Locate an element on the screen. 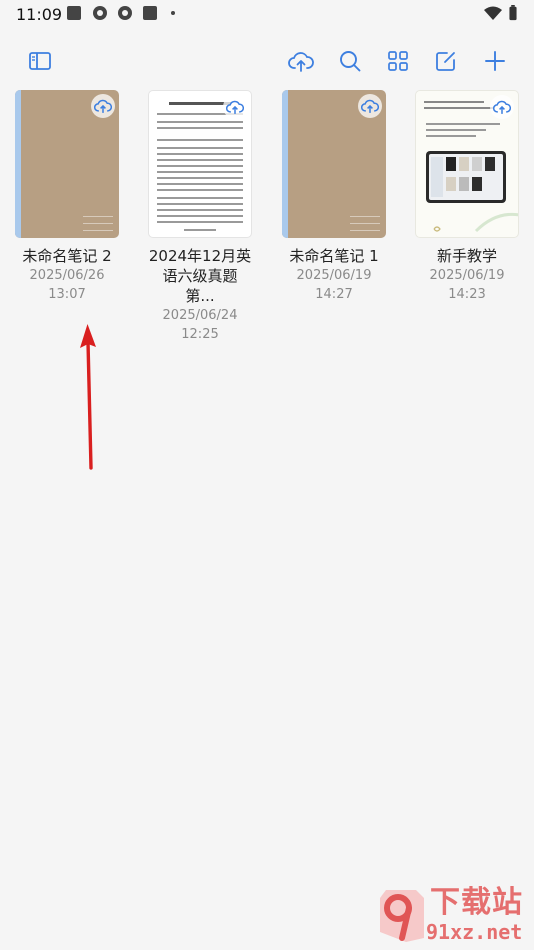  app-notification-icon is located at coordinates (150, 13).